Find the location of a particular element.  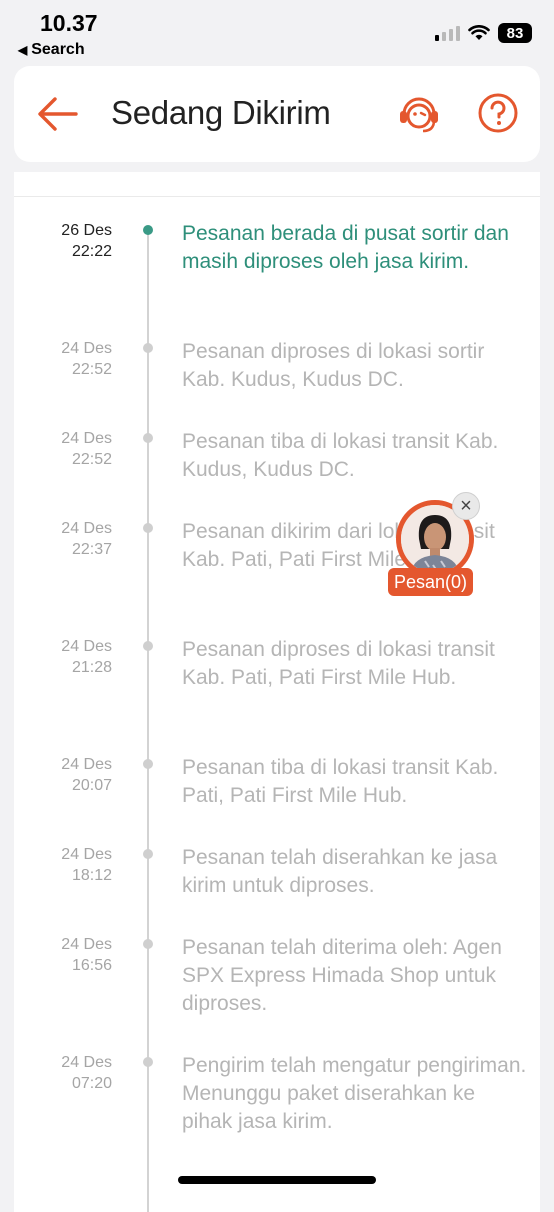

status-bar: 10.37 ◀ Search 83 is located at coordinates (277, 32).